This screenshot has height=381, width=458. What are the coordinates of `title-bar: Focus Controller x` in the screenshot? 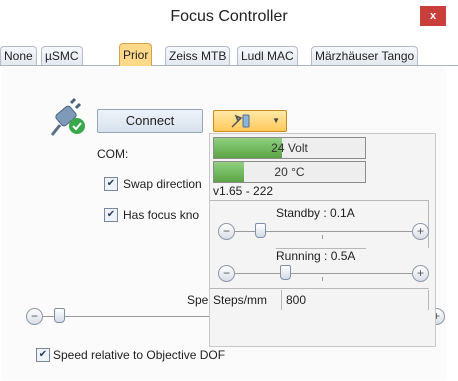 It's located at (229, 18).